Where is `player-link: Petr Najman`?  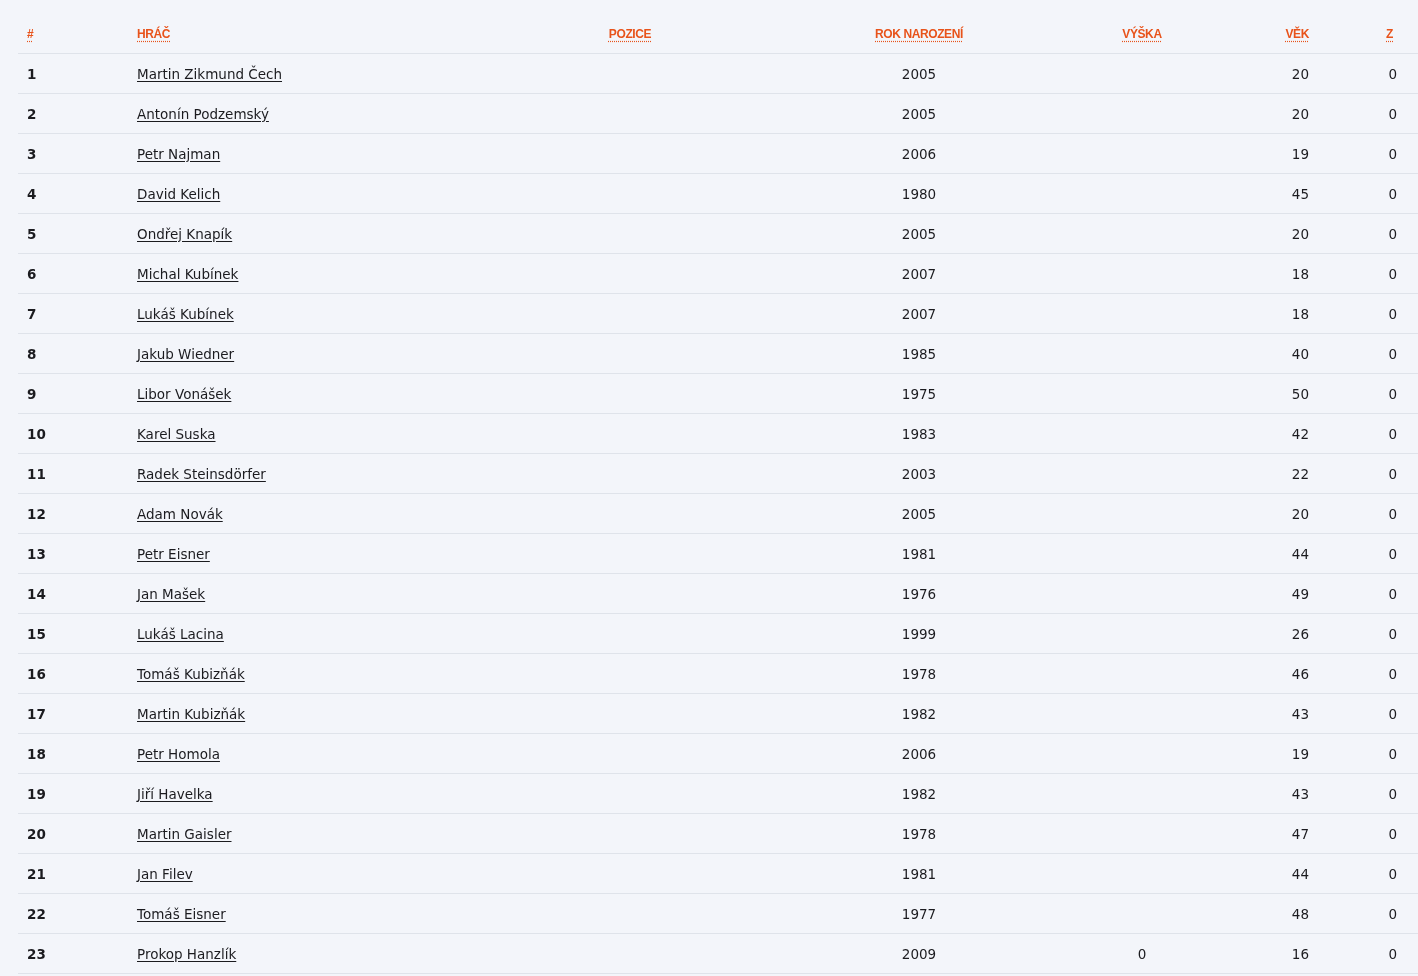
player-link: Petr Najman is located at coordinates (179, 153).